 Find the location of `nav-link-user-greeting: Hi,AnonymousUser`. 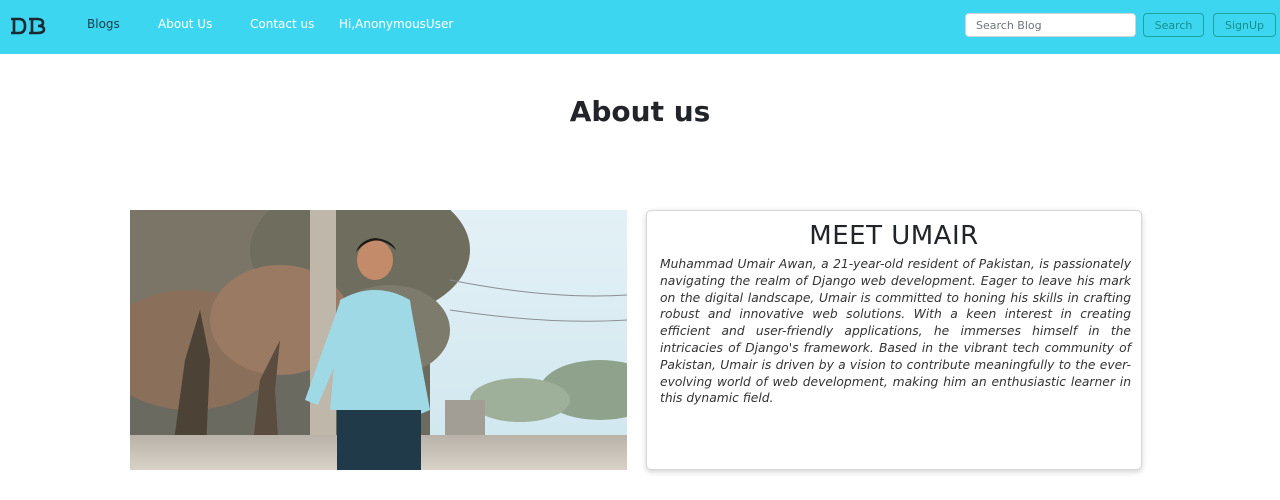

nav-link-user-greeting: Hi,AnonymousUser is located at coordinates (396, 24).